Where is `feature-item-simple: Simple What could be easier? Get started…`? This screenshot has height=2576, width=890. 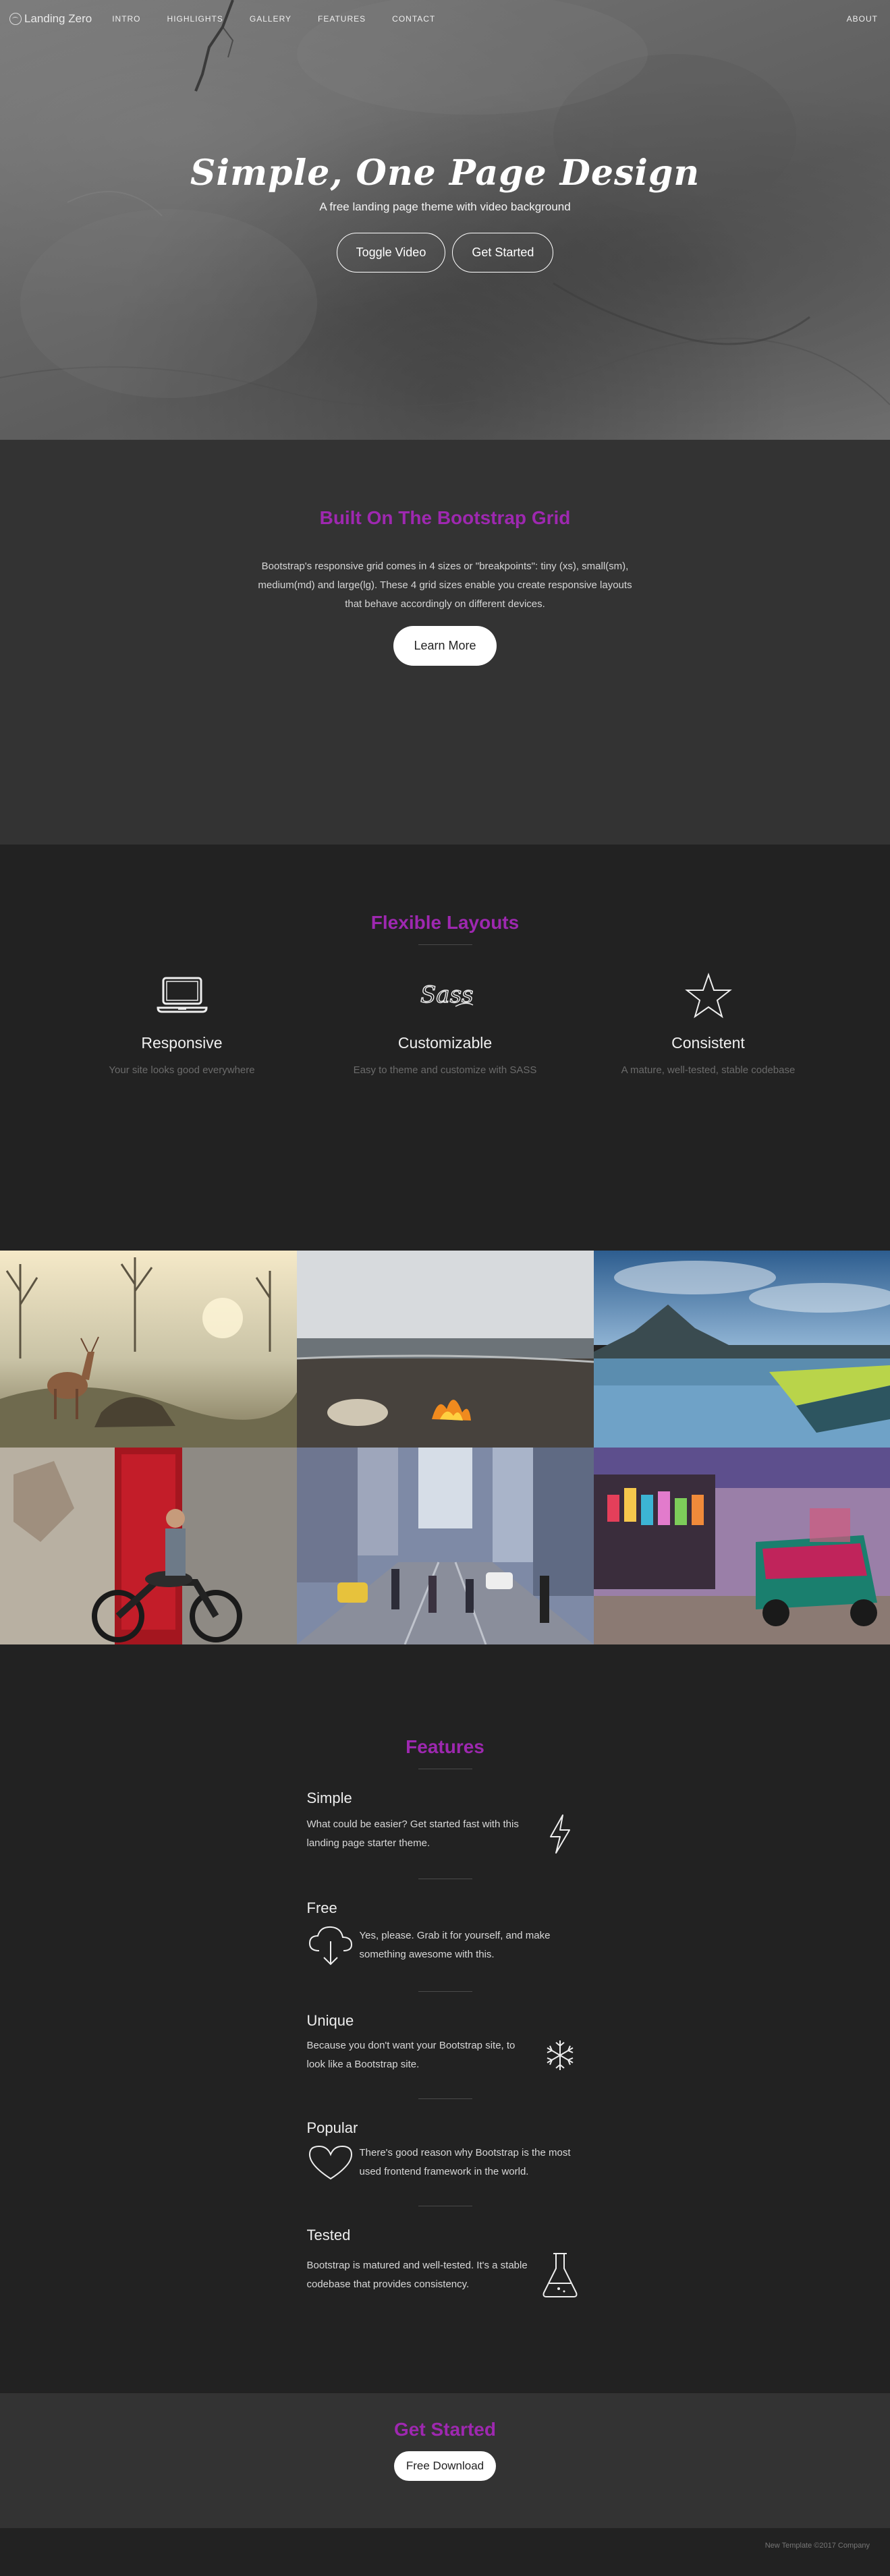 feature-item-simple: Simple What could be easier? Get started… is located at coordinates (445, 1811).